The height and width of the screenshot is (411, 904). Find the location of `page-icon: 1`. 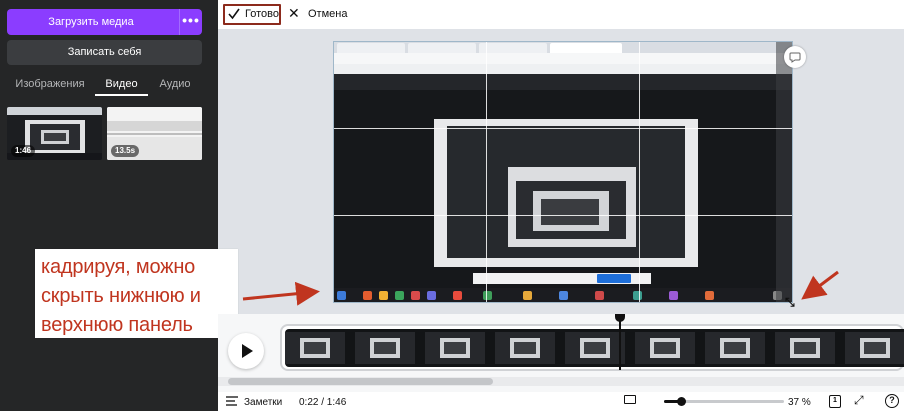

page-icon: 1 is located at coordinates (835, 401).